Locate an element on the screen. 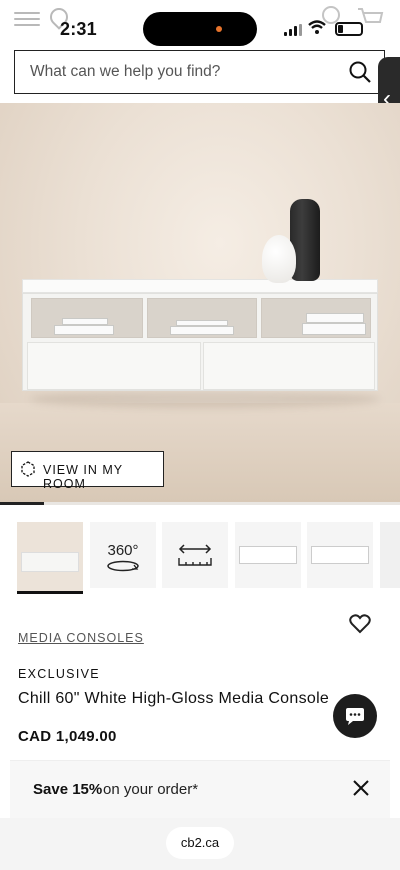 The width and height of the screenshot is (400, 870). cart-icon is located at coordinates (370, 18).